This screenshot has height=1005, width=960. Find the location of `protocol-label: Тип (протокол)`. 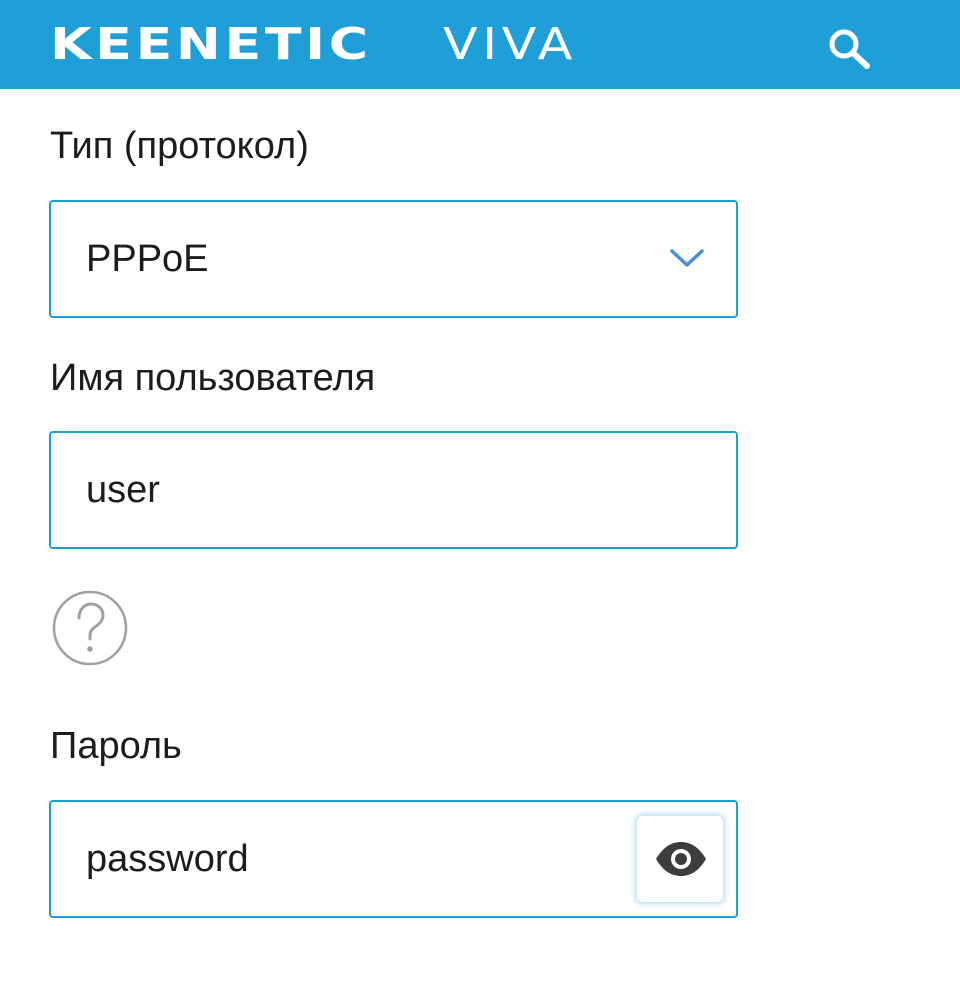

protocol-label: Тип (протокол) is located at coordinates (179, 146).